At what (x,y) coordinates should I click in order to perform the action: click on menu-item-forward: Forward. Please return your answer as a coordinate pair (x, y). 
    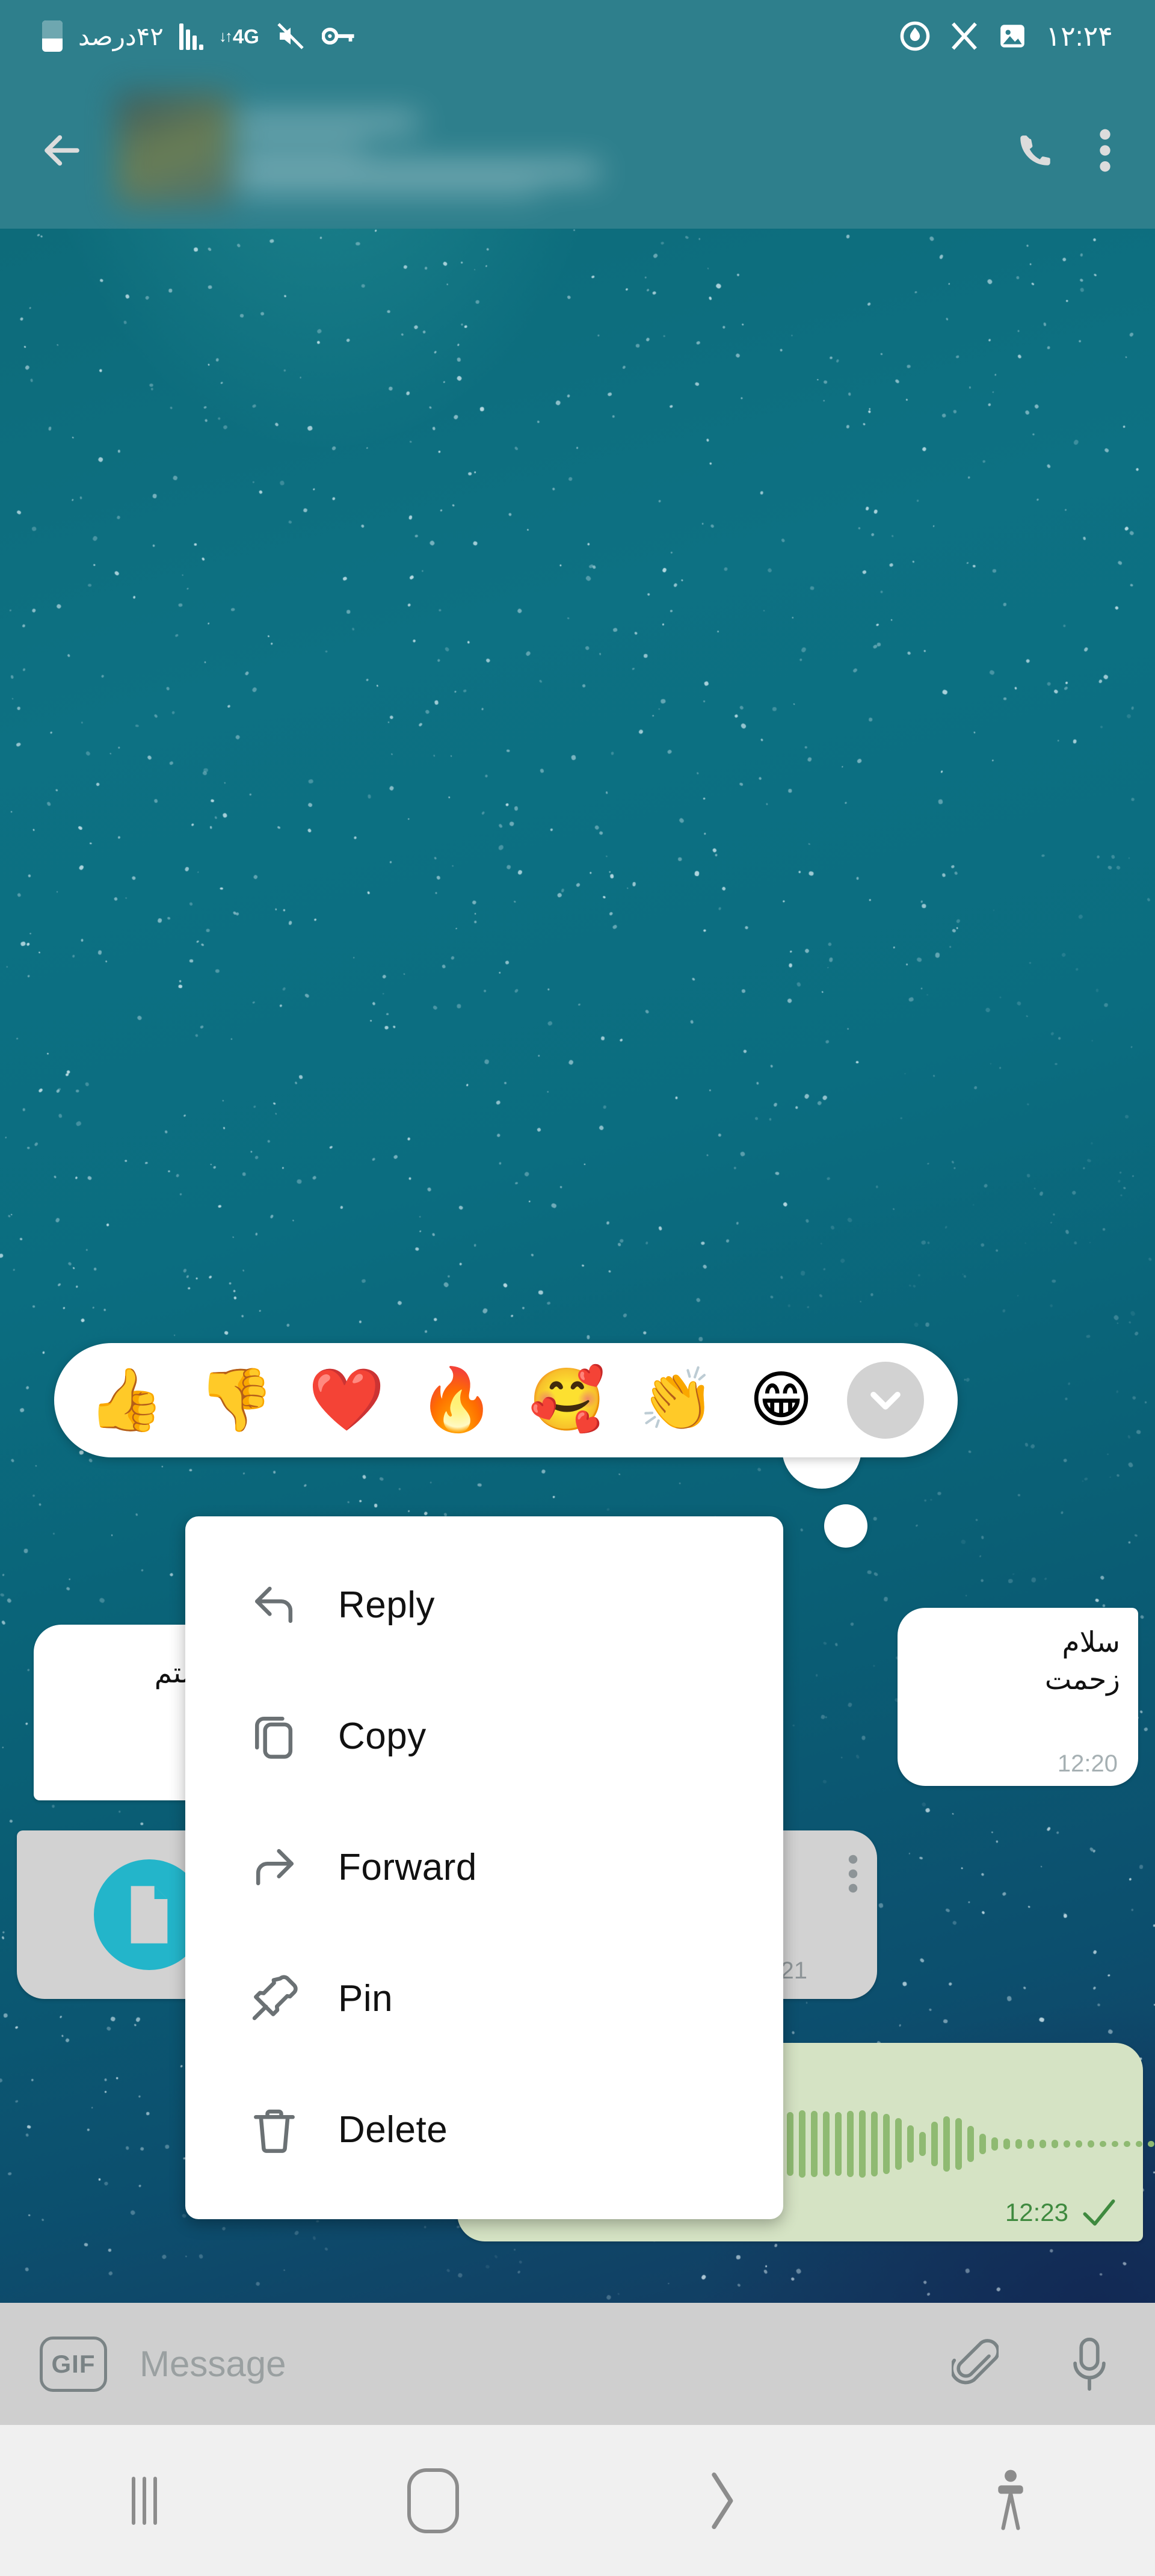
    Looking at the image, I should click on (484, 1867).